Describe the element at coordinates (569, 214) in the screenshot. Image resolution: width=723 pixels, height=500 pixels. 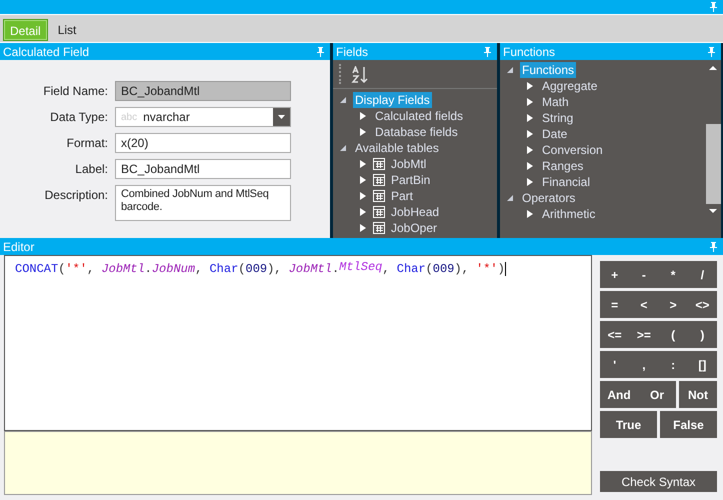
I see `tree-item: Arithmetic` at that location.